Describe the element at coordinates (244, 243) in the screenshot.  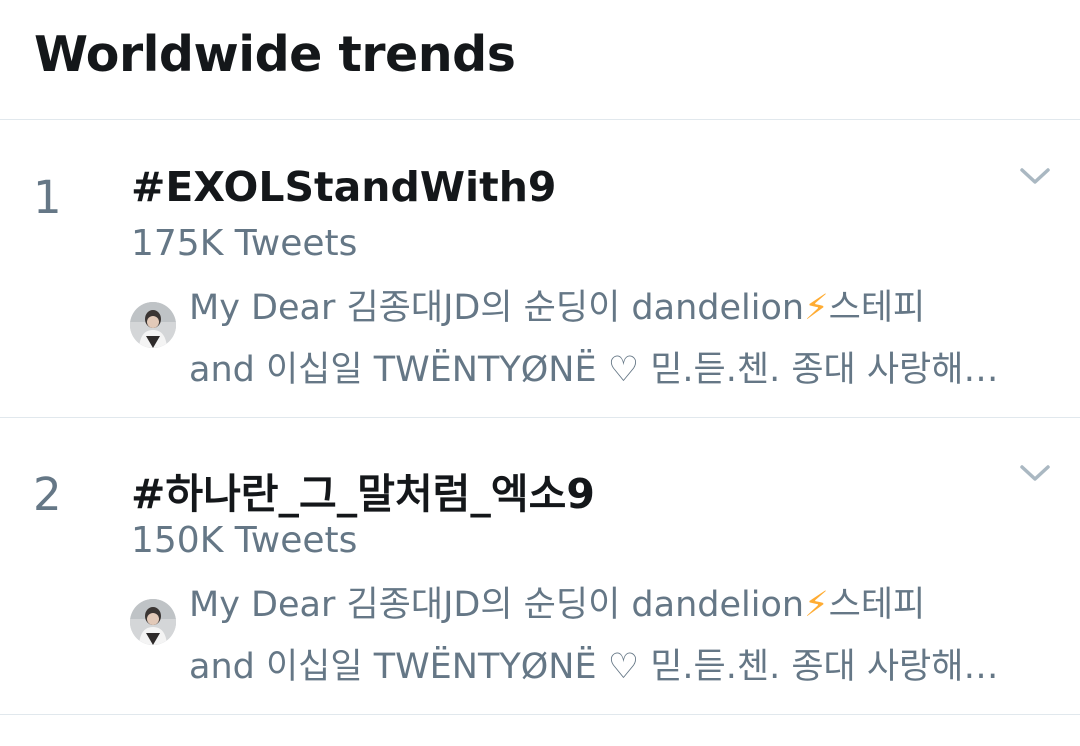
I see `tweet-count: 175K Tweets` at that location.